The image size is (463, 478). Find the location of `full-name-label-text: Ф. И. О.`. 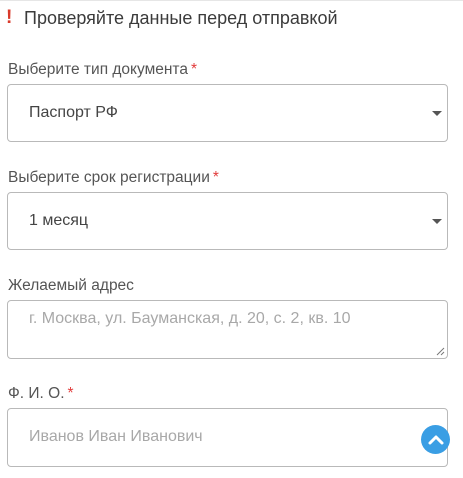

full-name-label-text: Ф. И. О. is located at coordinates (36, 393).